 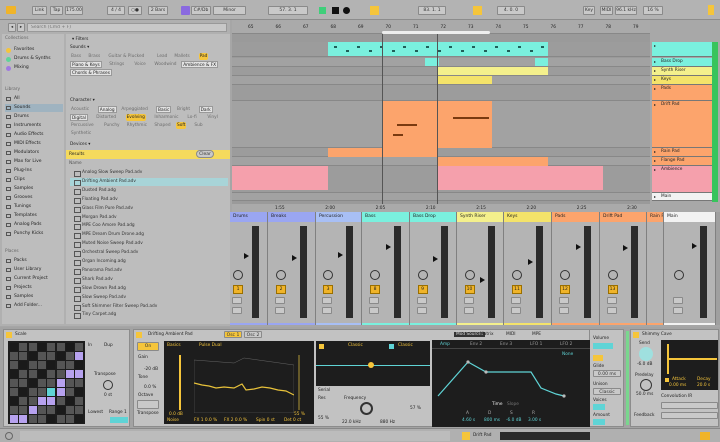 I want to click on sidebar-place-item: Samples, so click(x=34, y=297).